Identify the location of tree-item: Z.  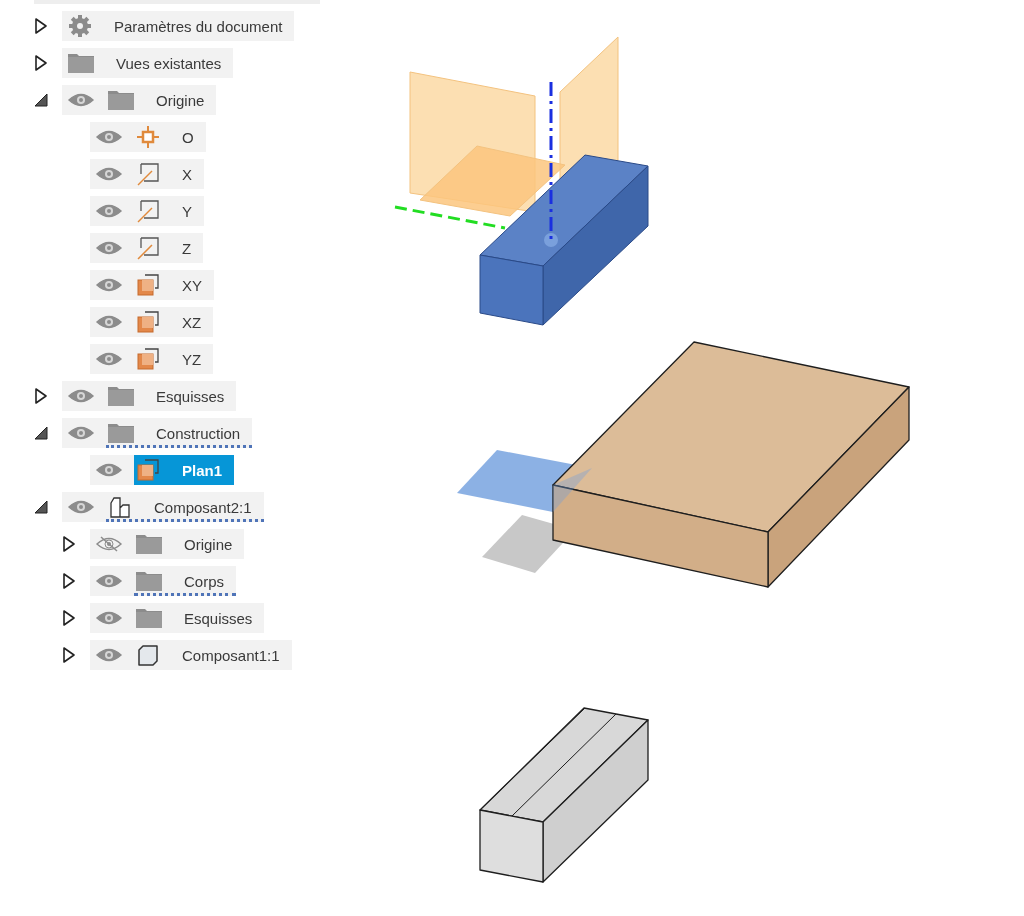
(147, 248).